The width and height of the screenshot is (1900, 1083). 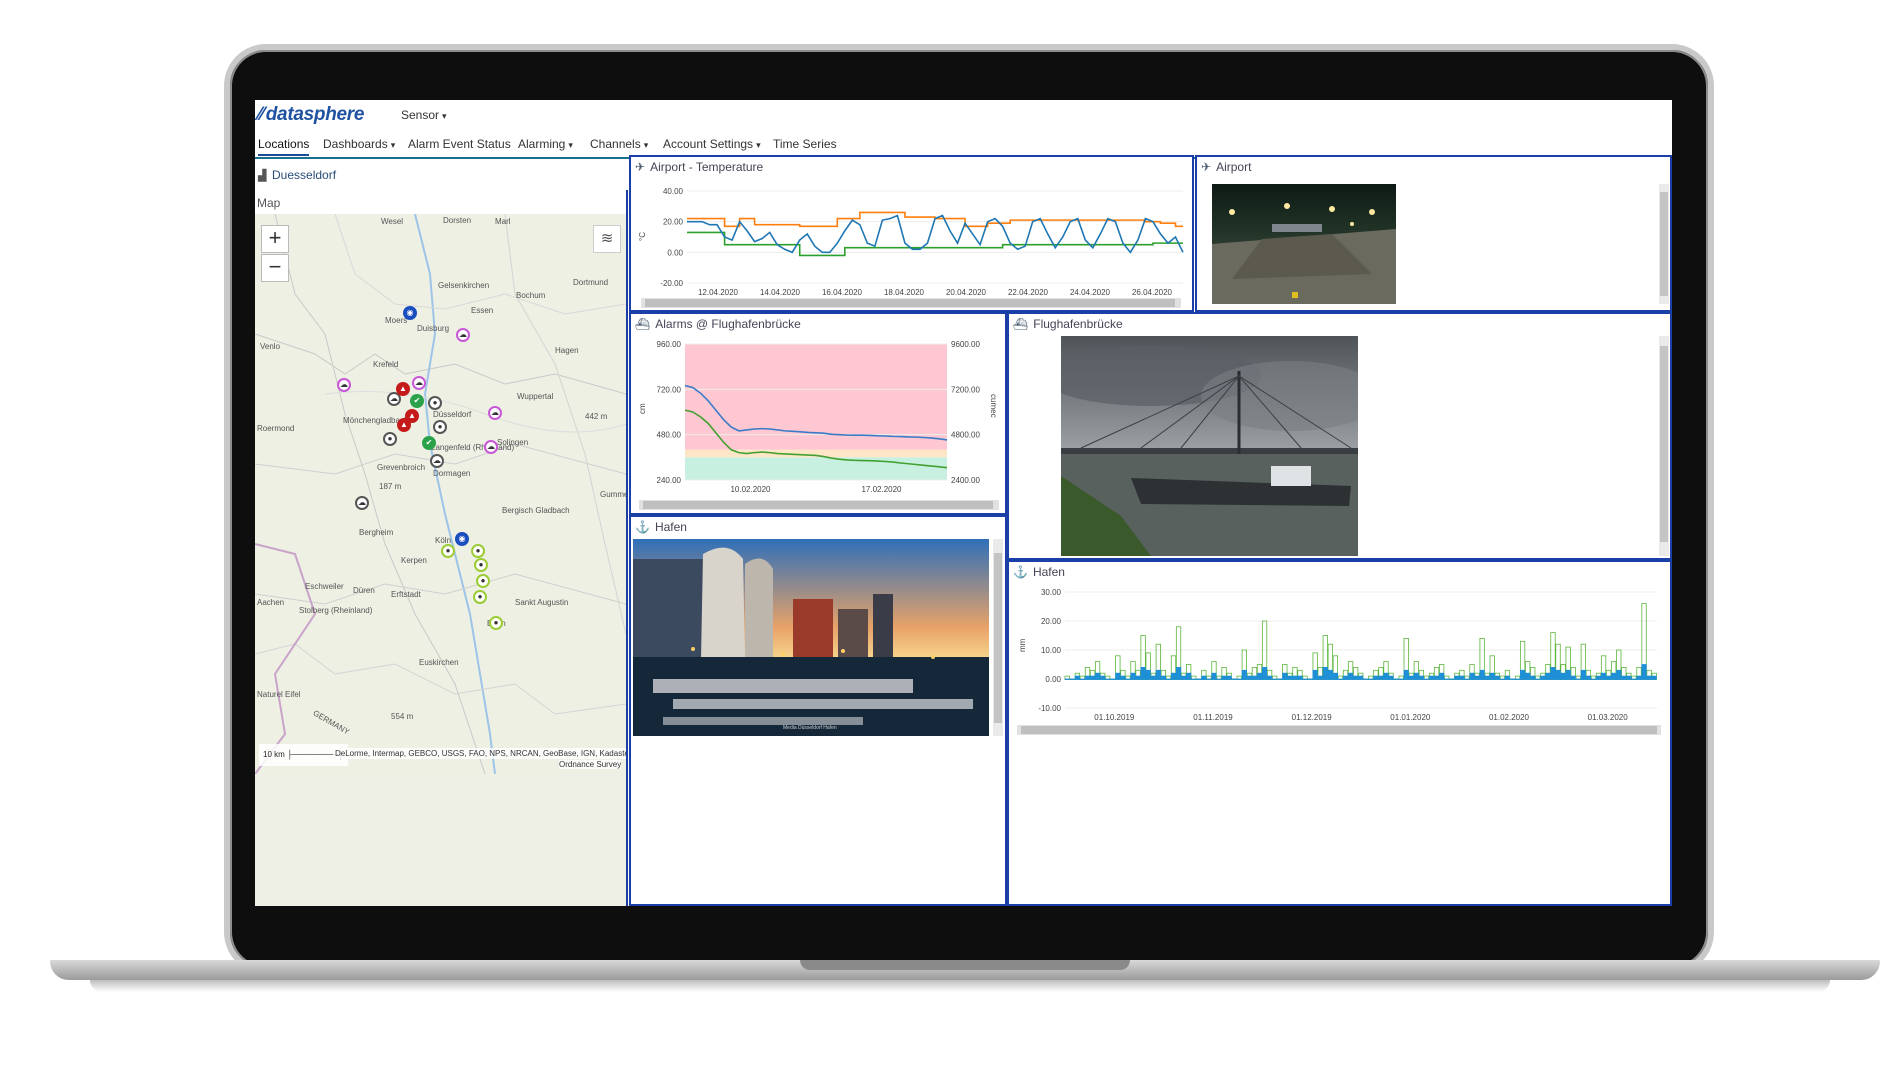 What do you see at coordinates (671, 283) in the screenshot?
I see `y-tick-label: -20.00` at bounding box center [671, 283].